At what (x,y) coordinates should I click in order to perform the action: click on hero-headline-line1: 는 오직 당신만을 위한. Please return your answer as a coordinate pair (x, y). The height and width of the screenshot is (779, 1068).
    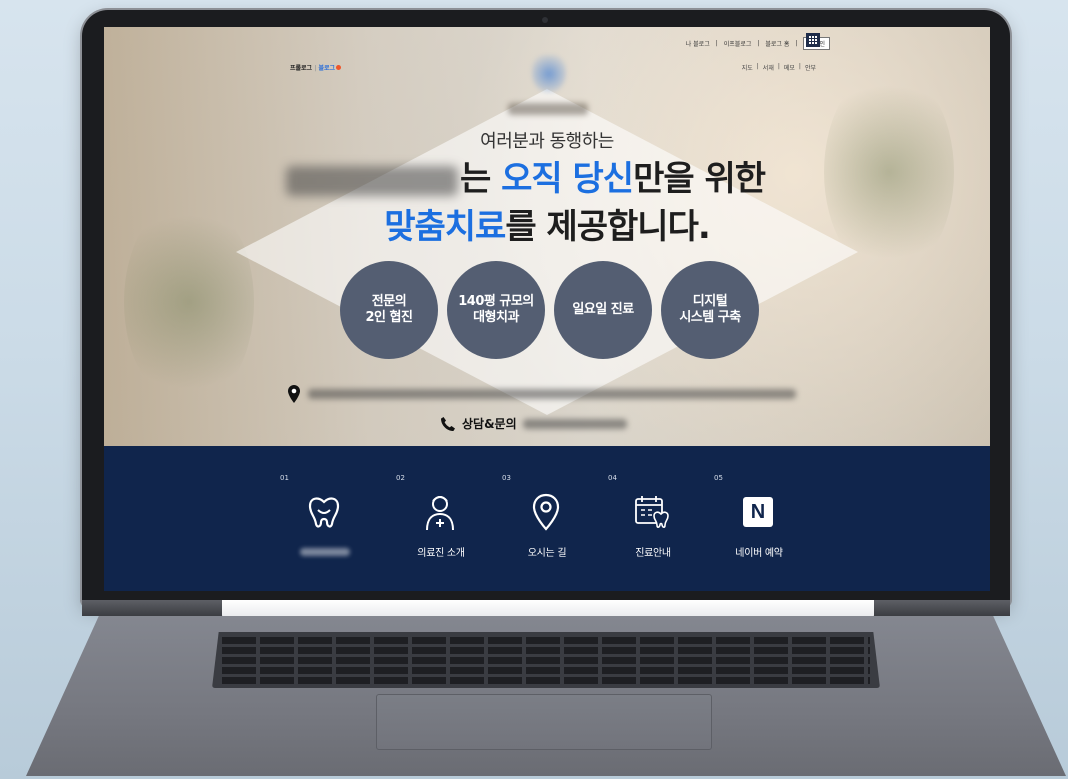
    Looking at the image, I should click on (638, 175).